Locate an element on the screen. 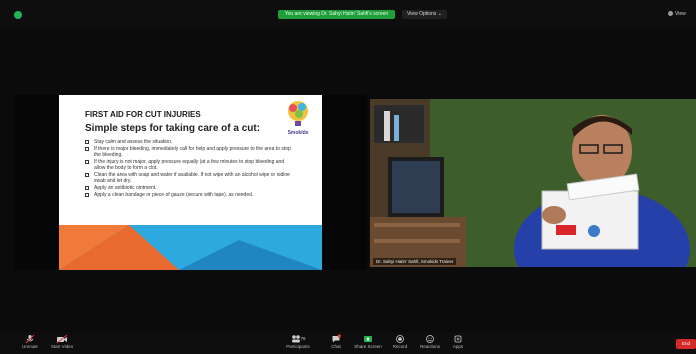  share-screen-icon is located at coordinates (368, 339).